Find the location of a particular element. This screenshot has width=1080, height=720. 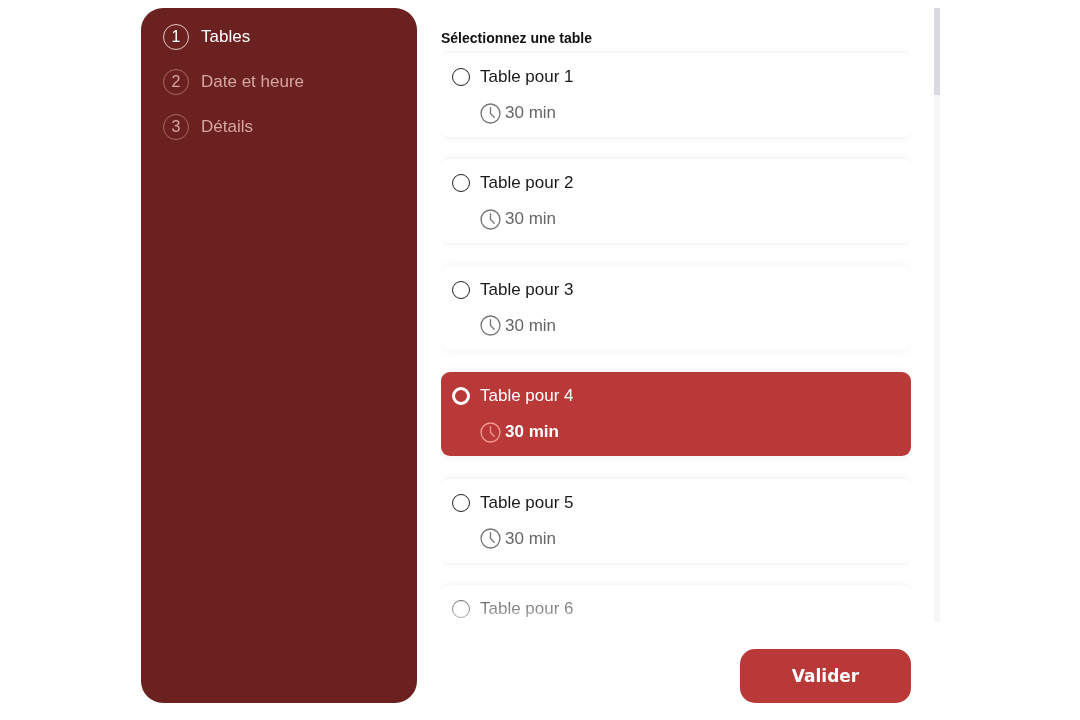

table-label: Table pour 6 is located at coordinates (527, 608).